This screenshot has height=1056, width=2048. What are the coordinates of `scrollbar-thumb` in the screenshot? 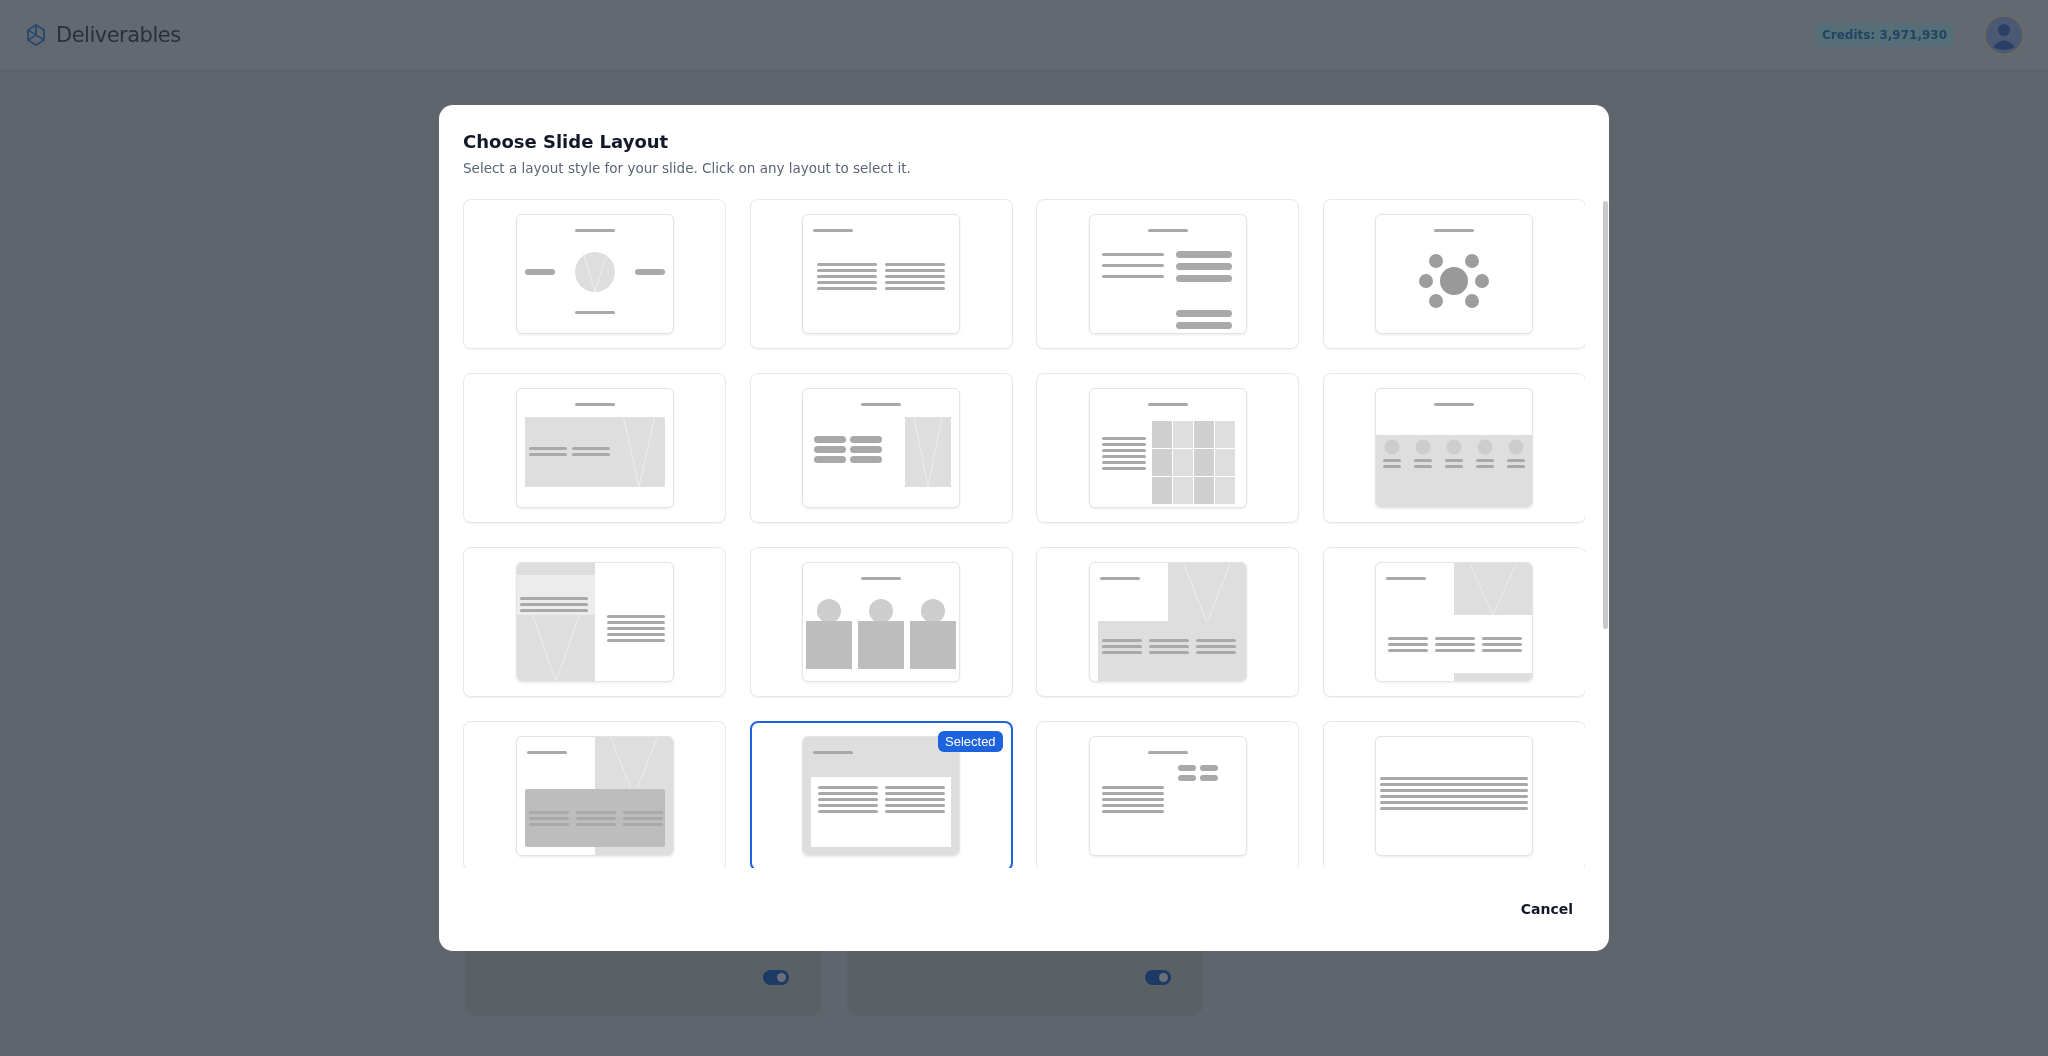 It's located at (1605, 415).